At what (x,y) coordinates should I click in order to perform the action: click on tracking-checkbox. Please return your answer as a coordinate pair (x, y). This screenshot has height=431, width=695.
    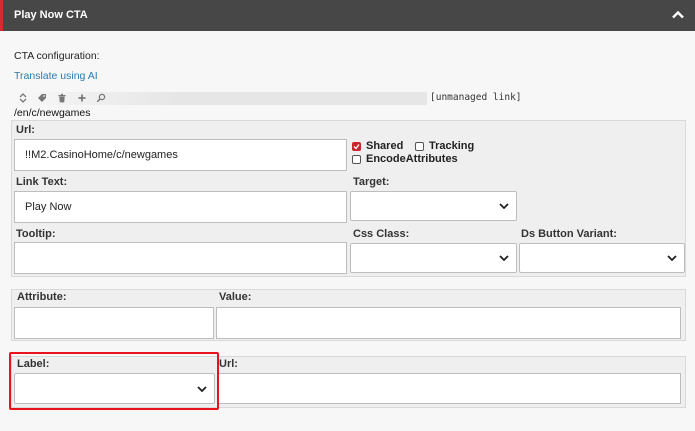
    Looking at the image, I should click on (419, 146).